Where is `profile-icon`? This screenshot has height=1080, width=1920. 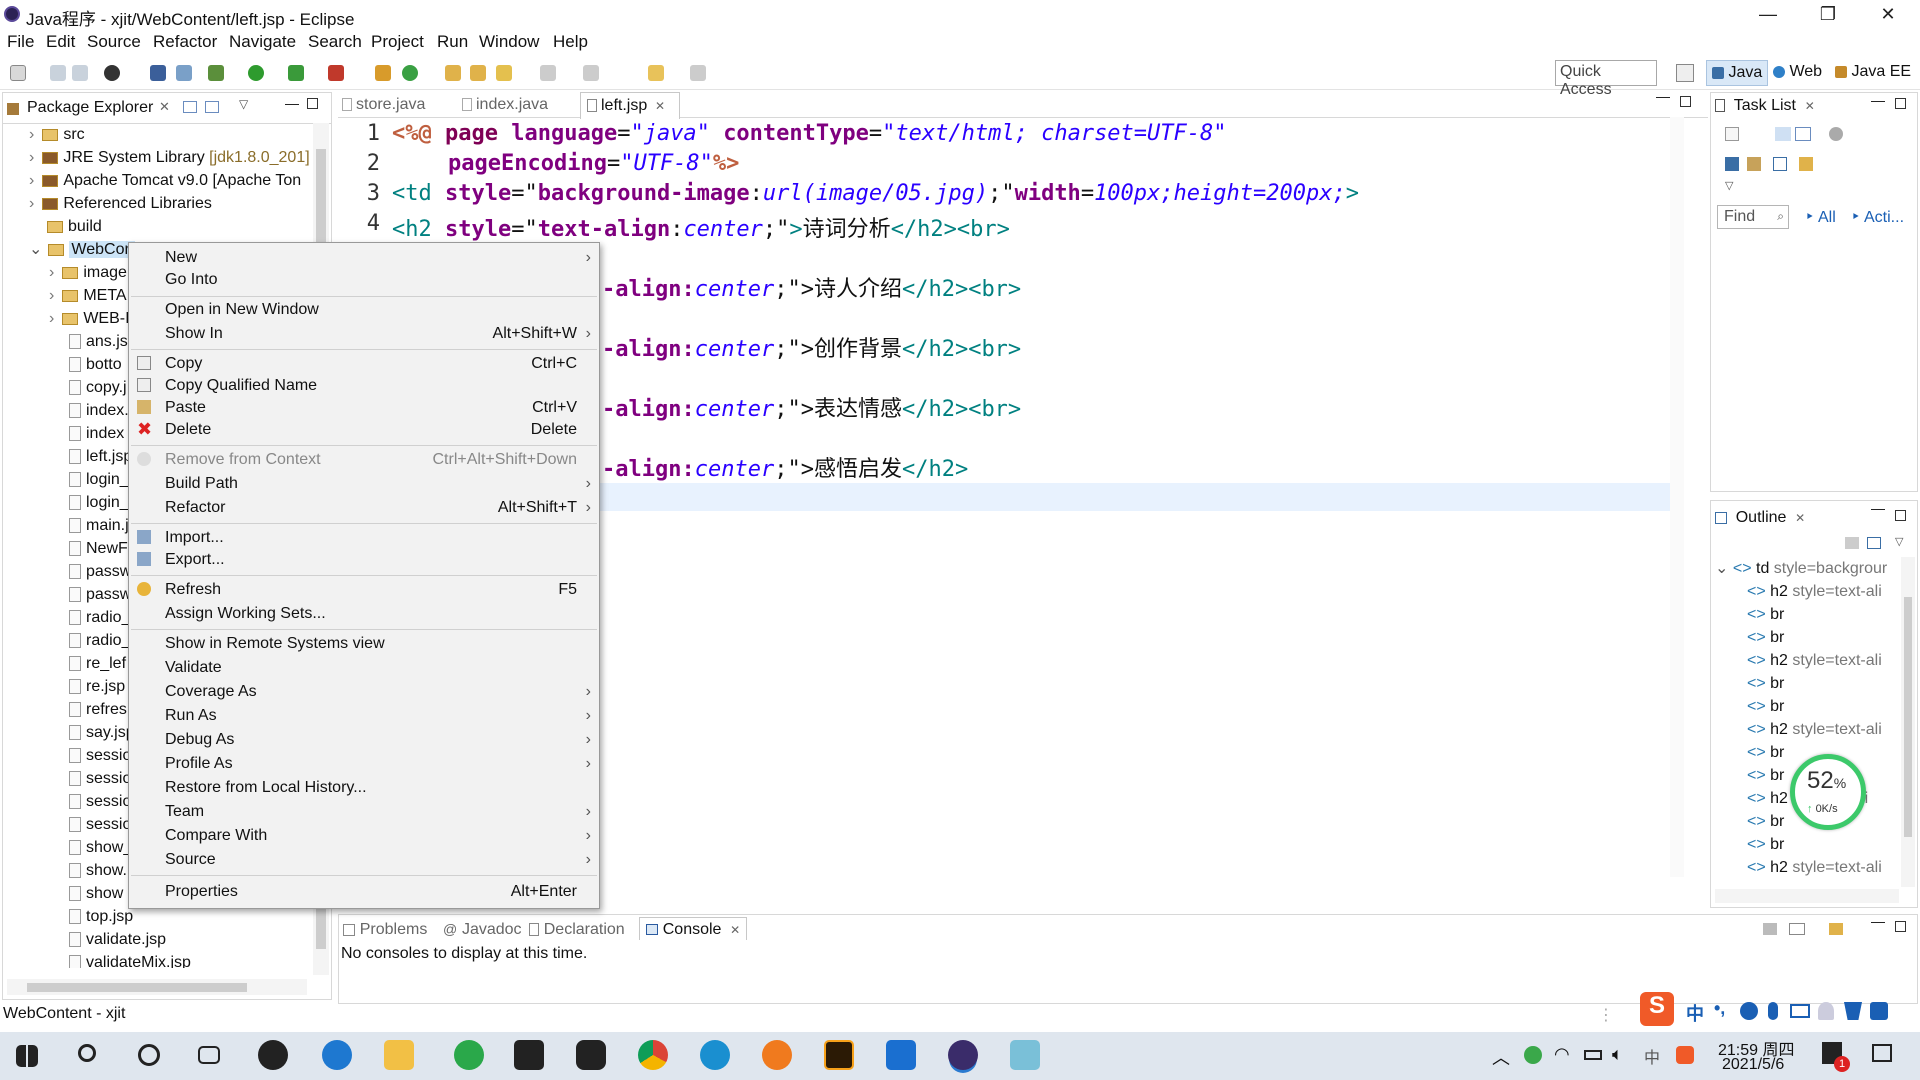 profile-icon is located at coordinates (112, 73).